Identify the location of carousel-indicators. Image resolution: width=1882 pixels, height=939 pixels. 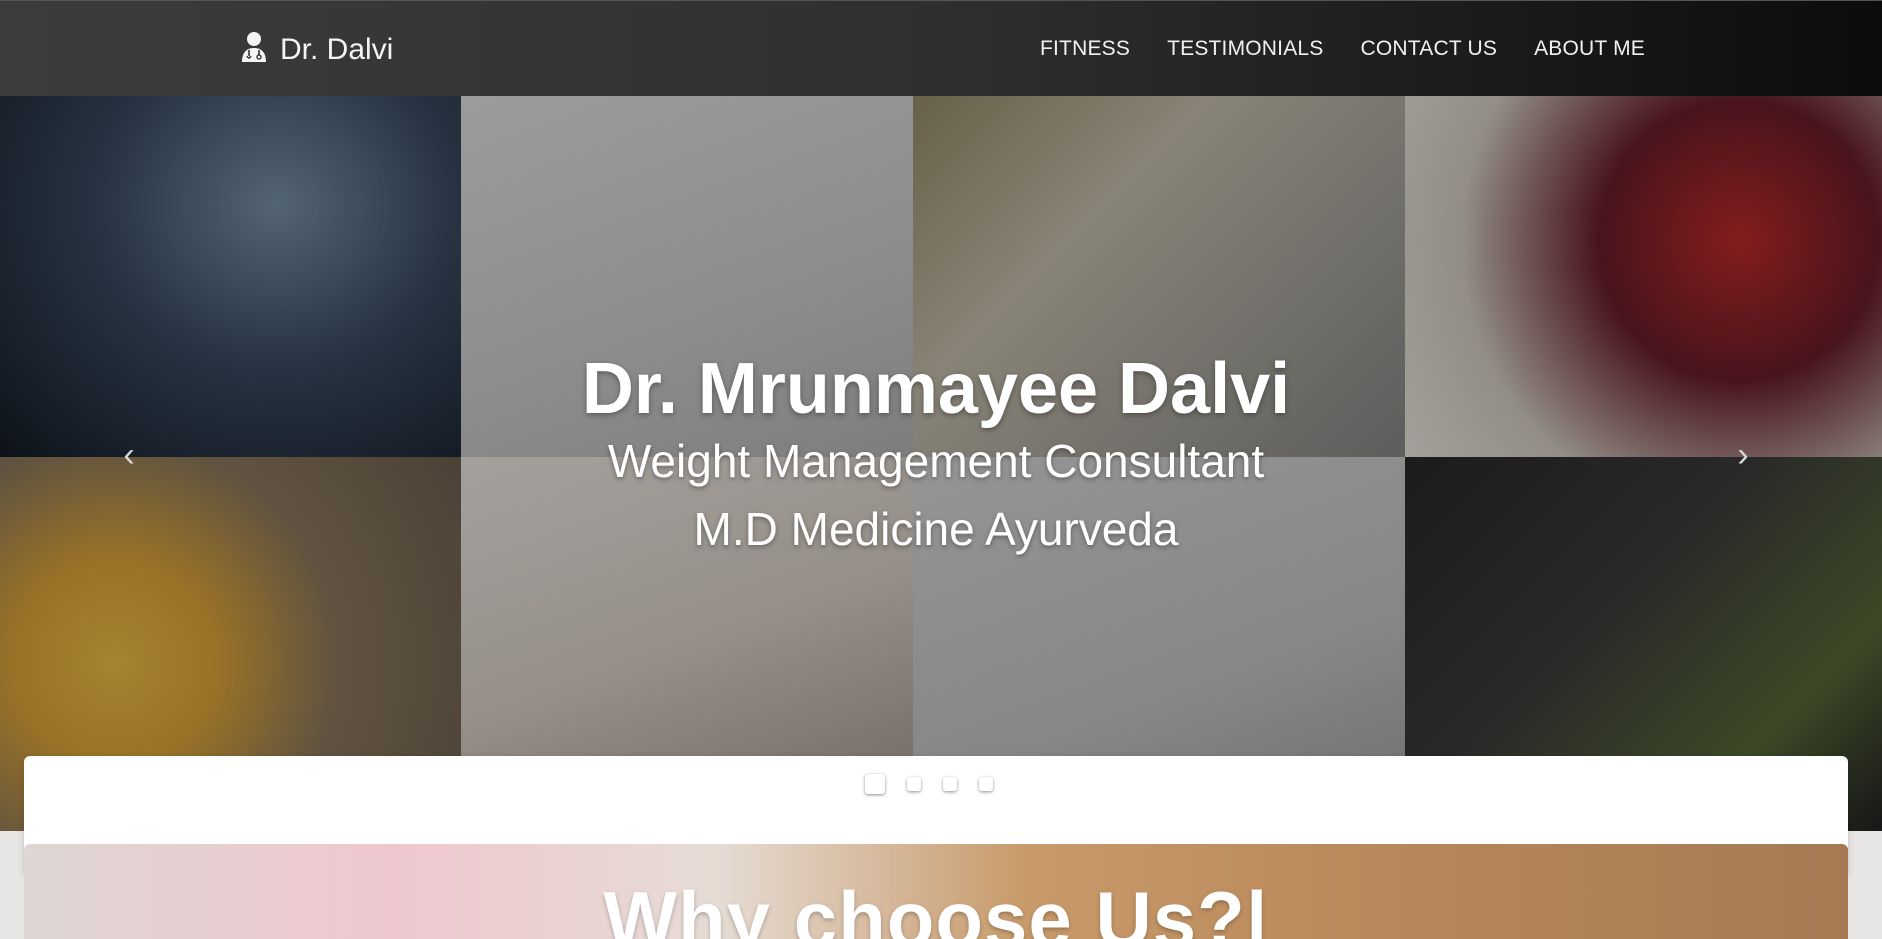
(928, 784).